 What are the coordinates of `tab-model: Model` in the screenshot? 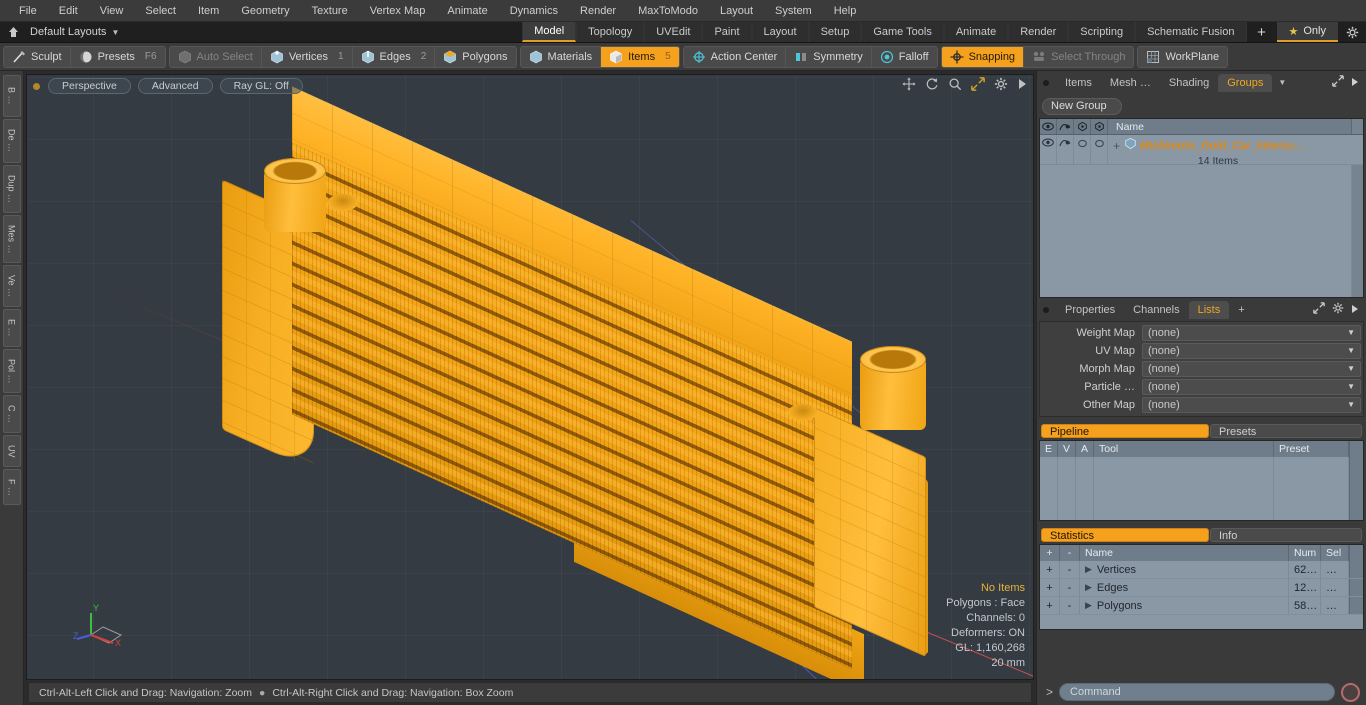 It's located at (549, 32).